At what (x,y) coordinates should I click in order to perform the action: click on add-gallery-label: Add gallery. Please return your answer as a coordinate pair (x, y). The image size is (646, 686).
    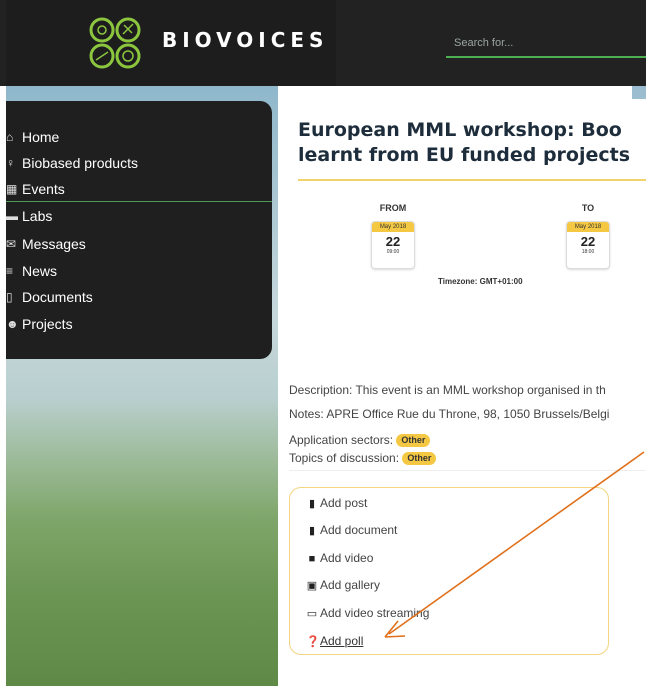
    Looking at the image, I should click on (350, 585).